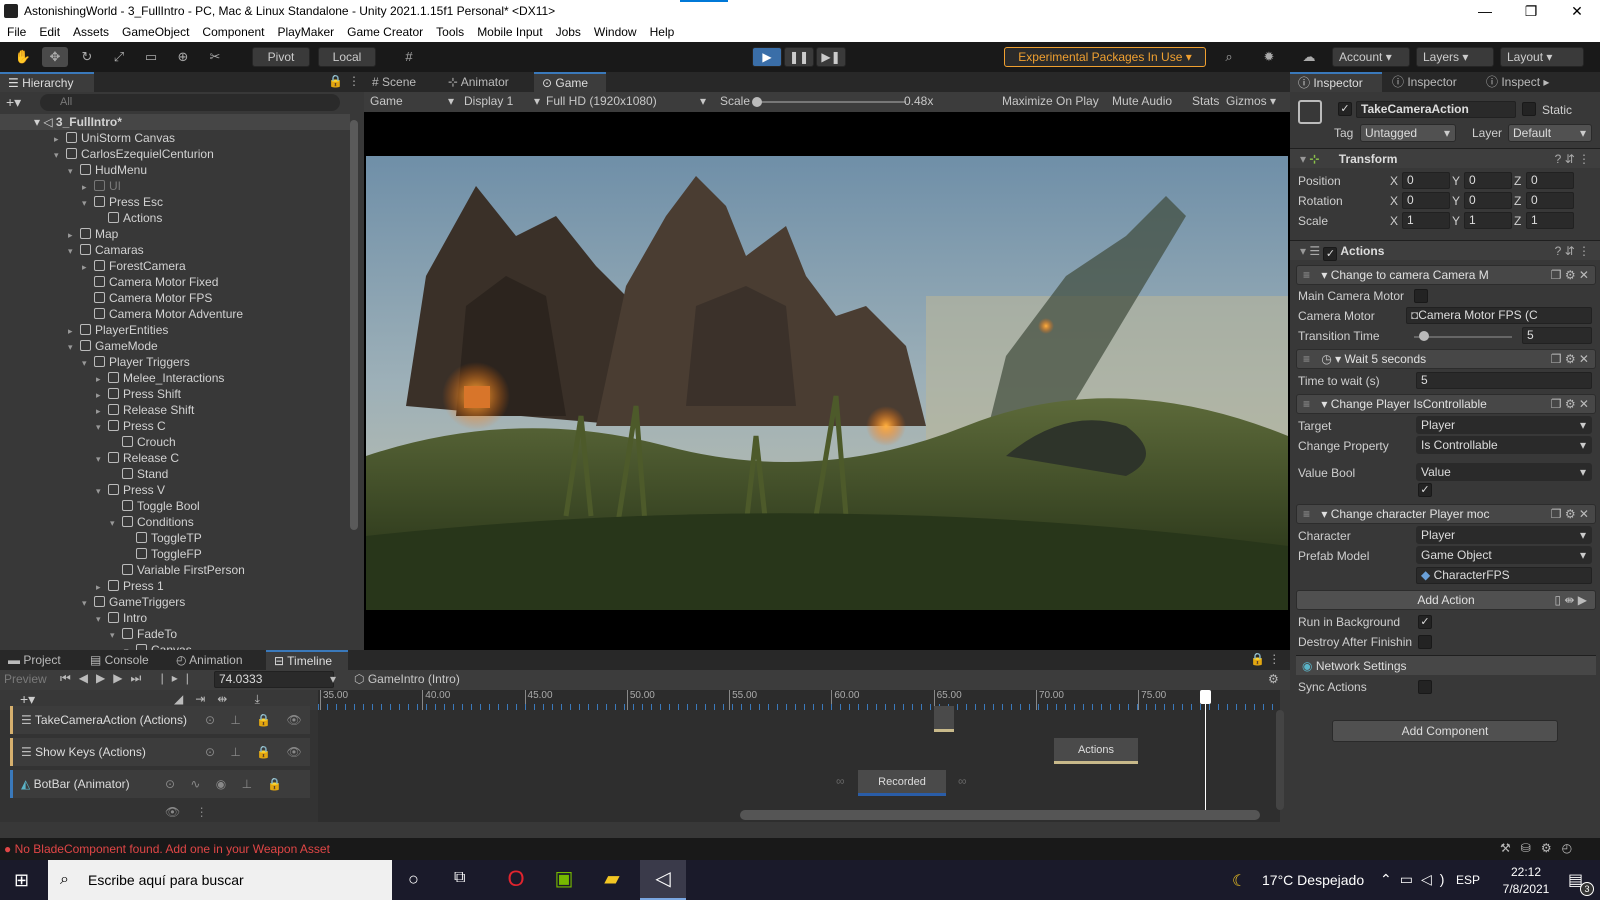 This screenshot has width=1600, height=900. I want to click on track-takecameraaction: ☰ TakeCameraAction (Actions)⊙ ⊥ 🔒 👁 ⋮, so click(160, 730).